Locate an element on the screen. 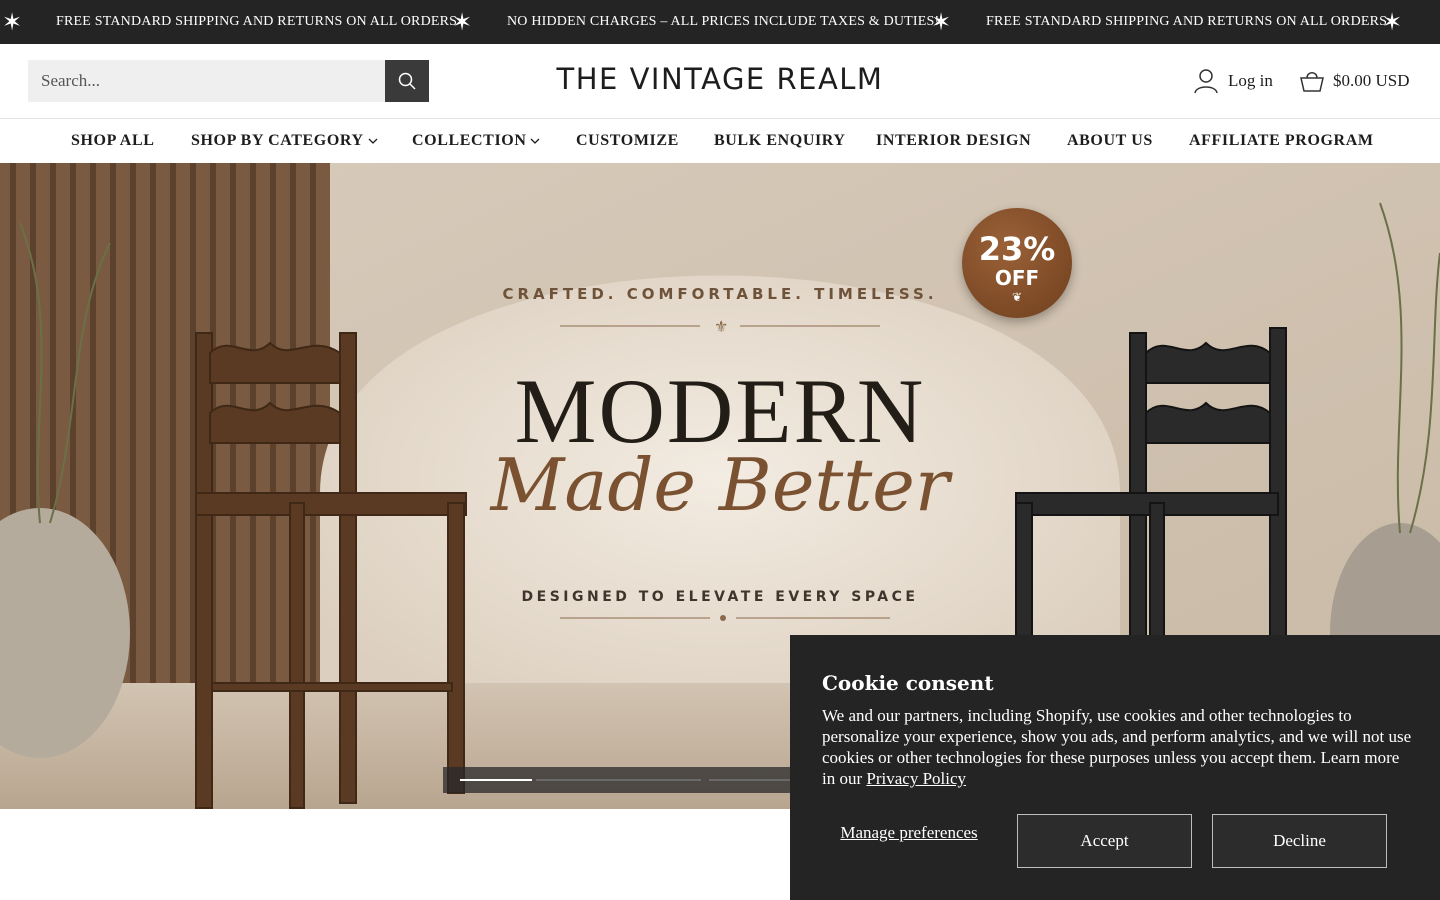 The image size is (1440, 900). leaf-icon: ❦ is located at coordinates (1017, 297).